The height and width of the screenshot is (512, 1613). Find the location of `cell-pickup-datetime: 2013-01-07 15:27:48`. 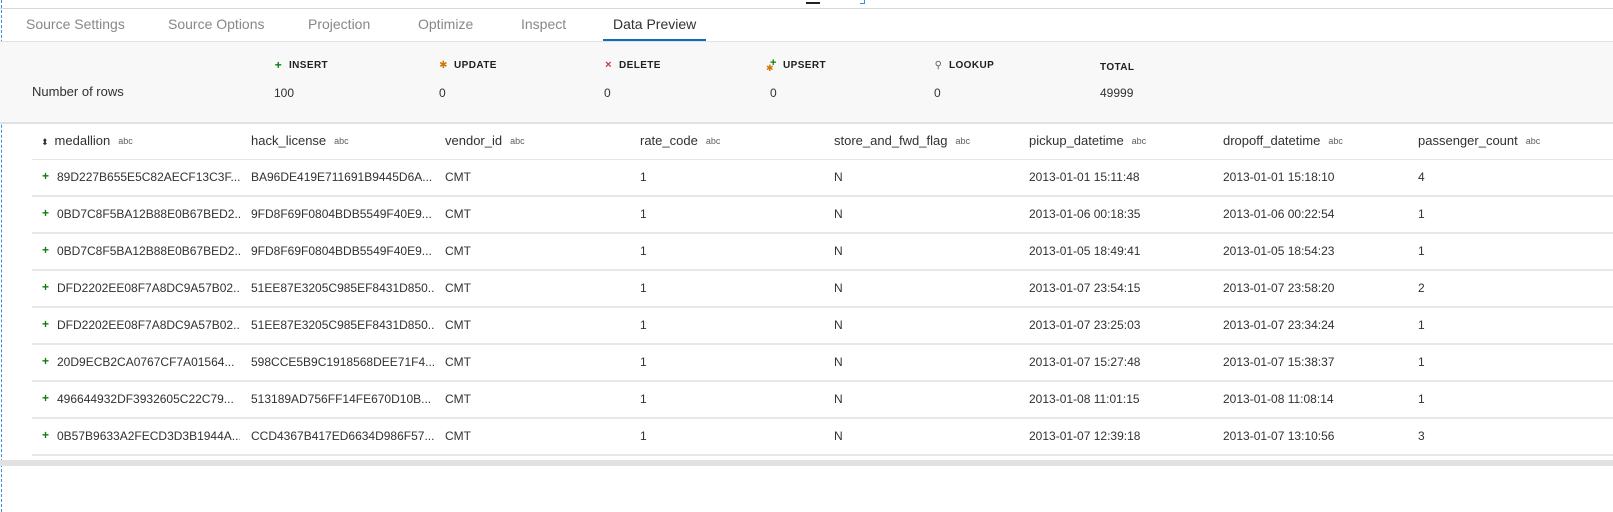

cell-pickup-datetime: 2013-01-07 15:27:48 is located at coordinates (1085, 362).